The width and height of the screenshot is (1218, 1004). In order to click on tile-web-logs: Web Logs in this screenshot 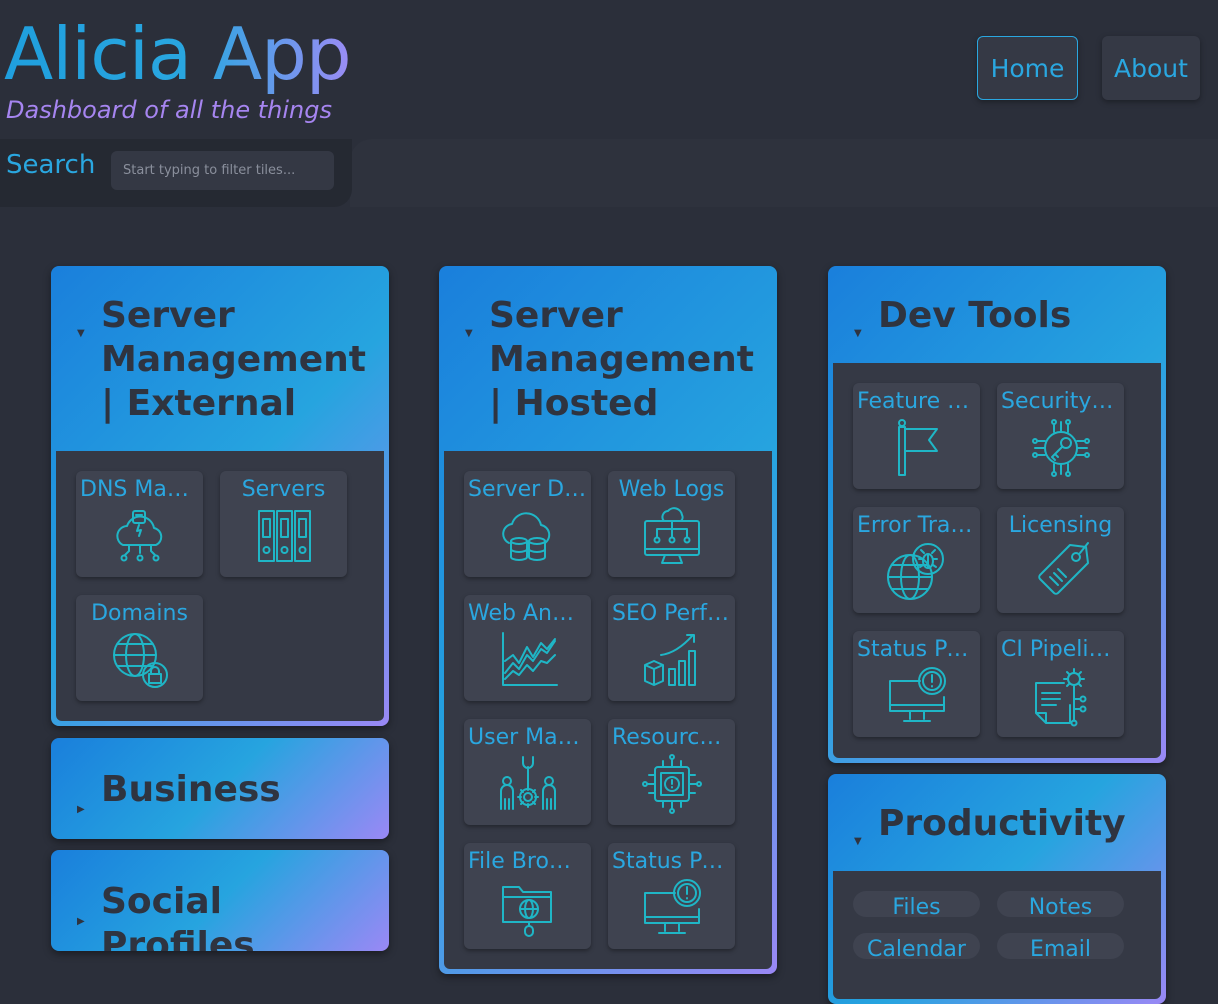, I will do `click(671, 524)`.